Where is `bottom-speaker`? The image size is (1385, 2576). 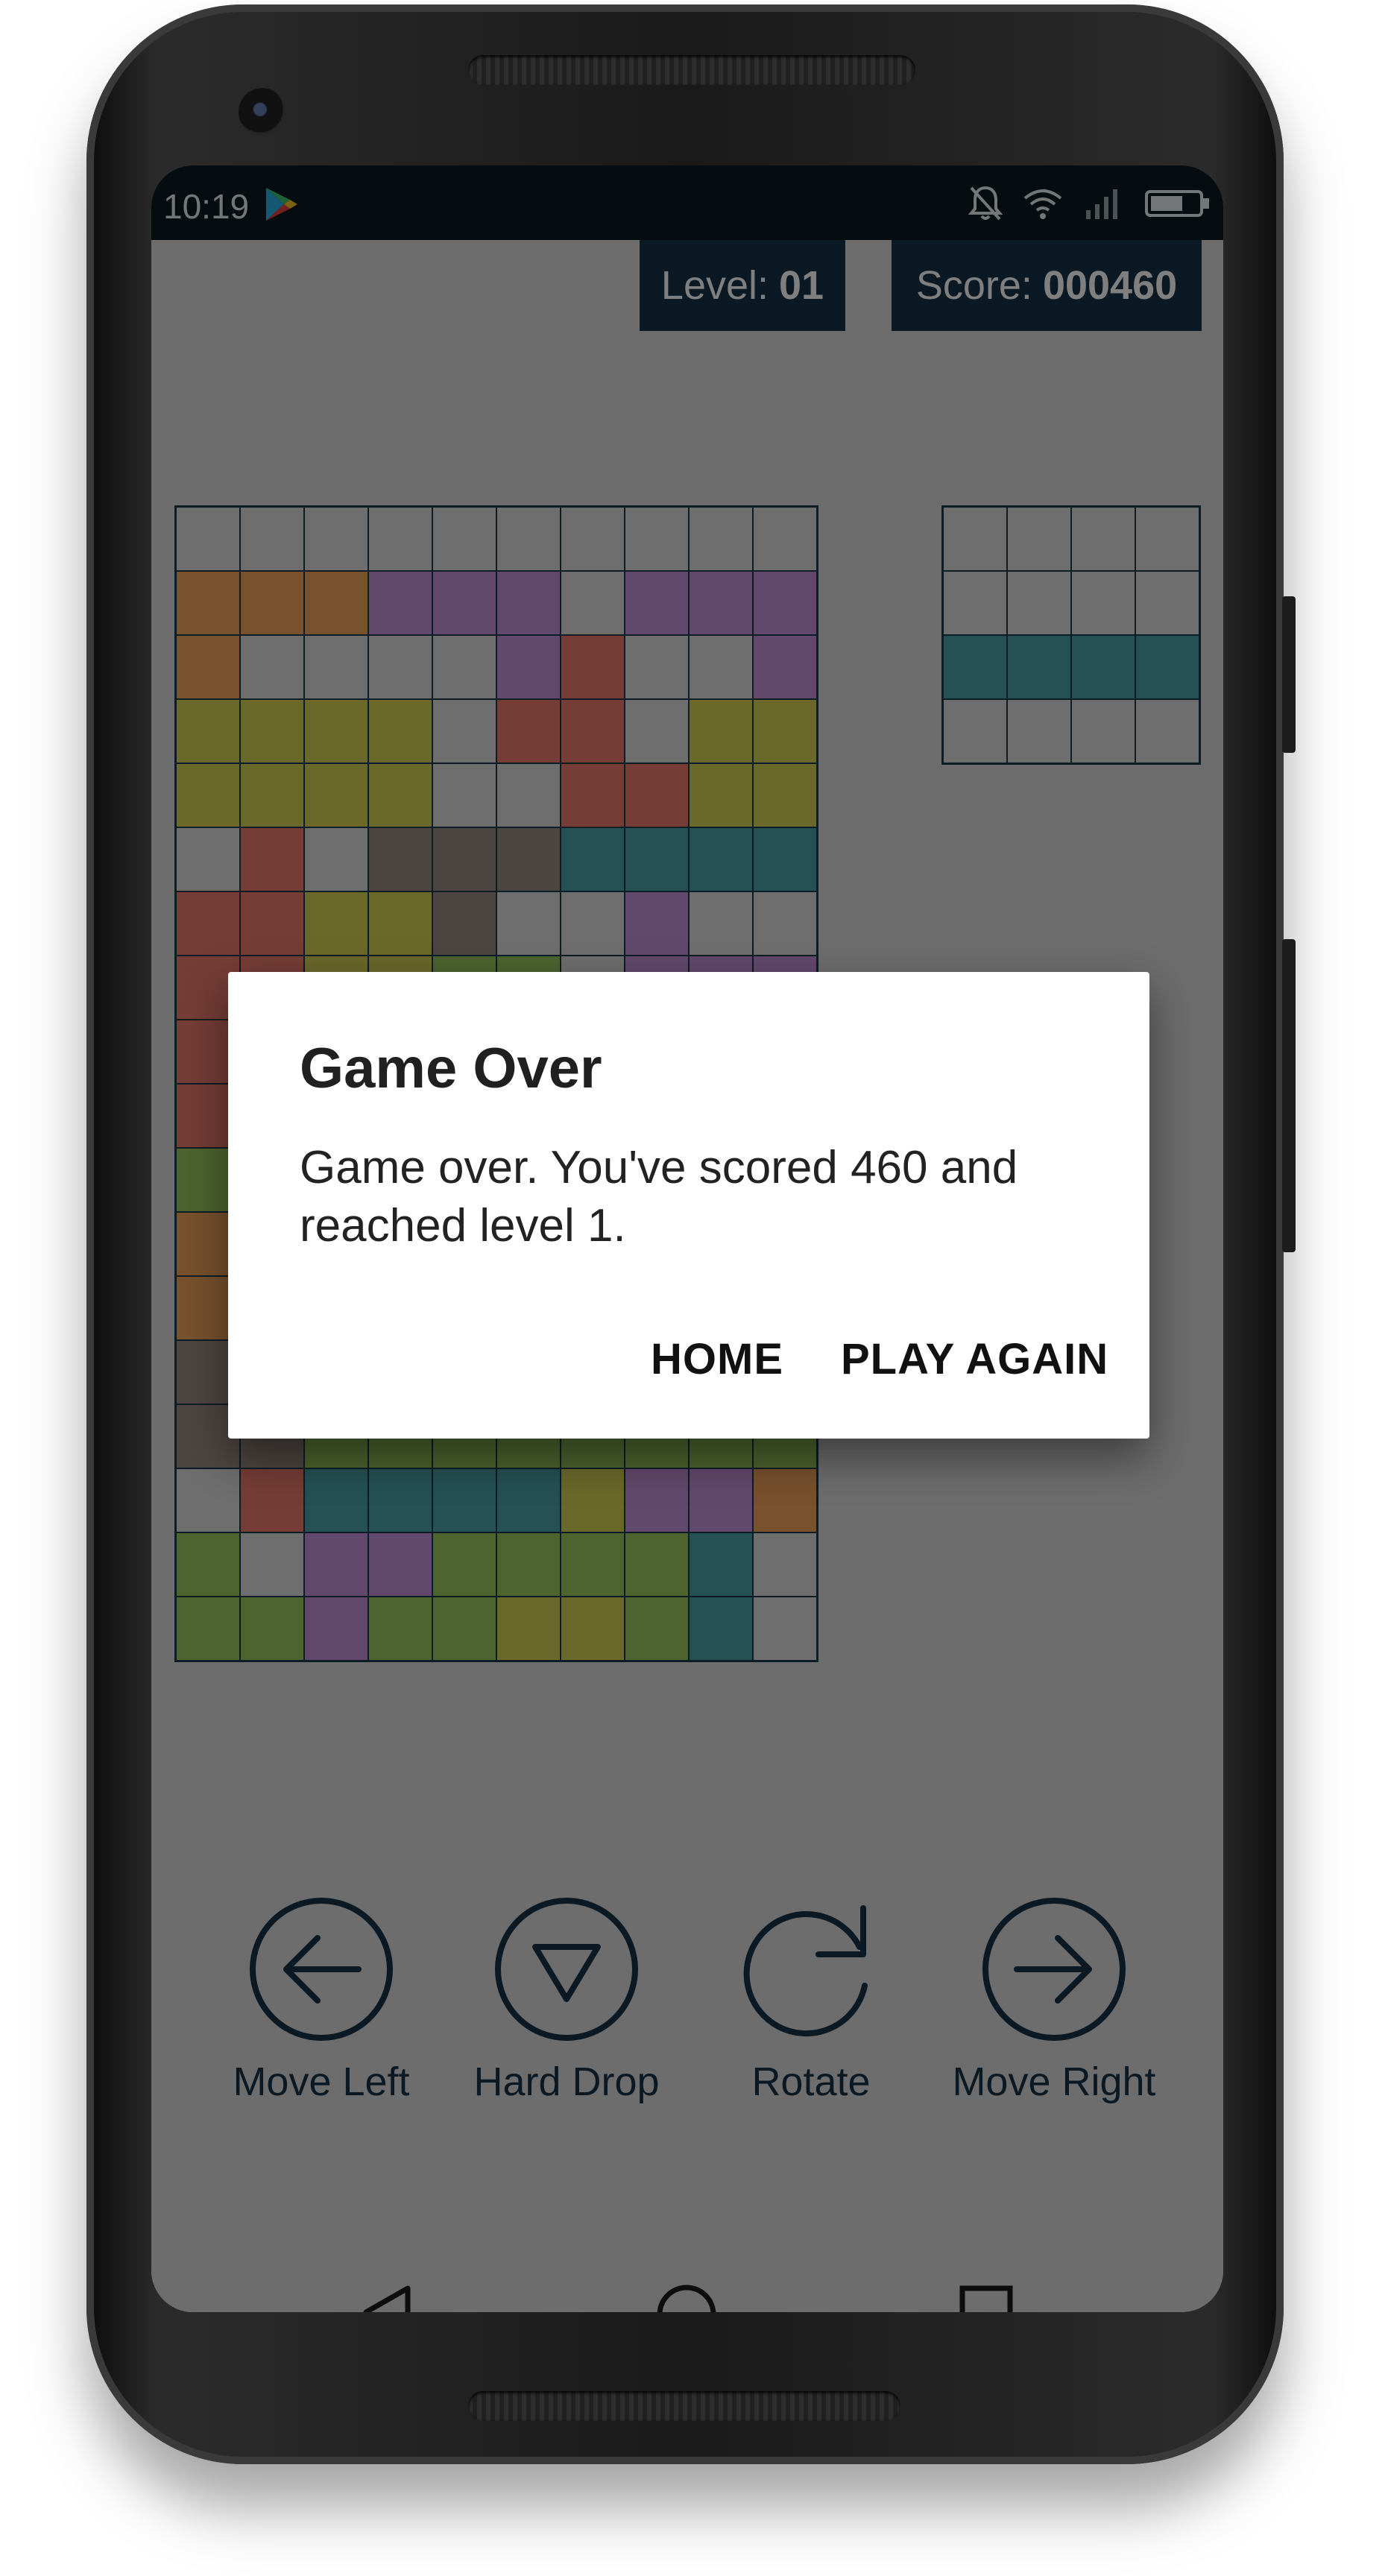
bottom-speaker is located at coordinates (684, 2406).